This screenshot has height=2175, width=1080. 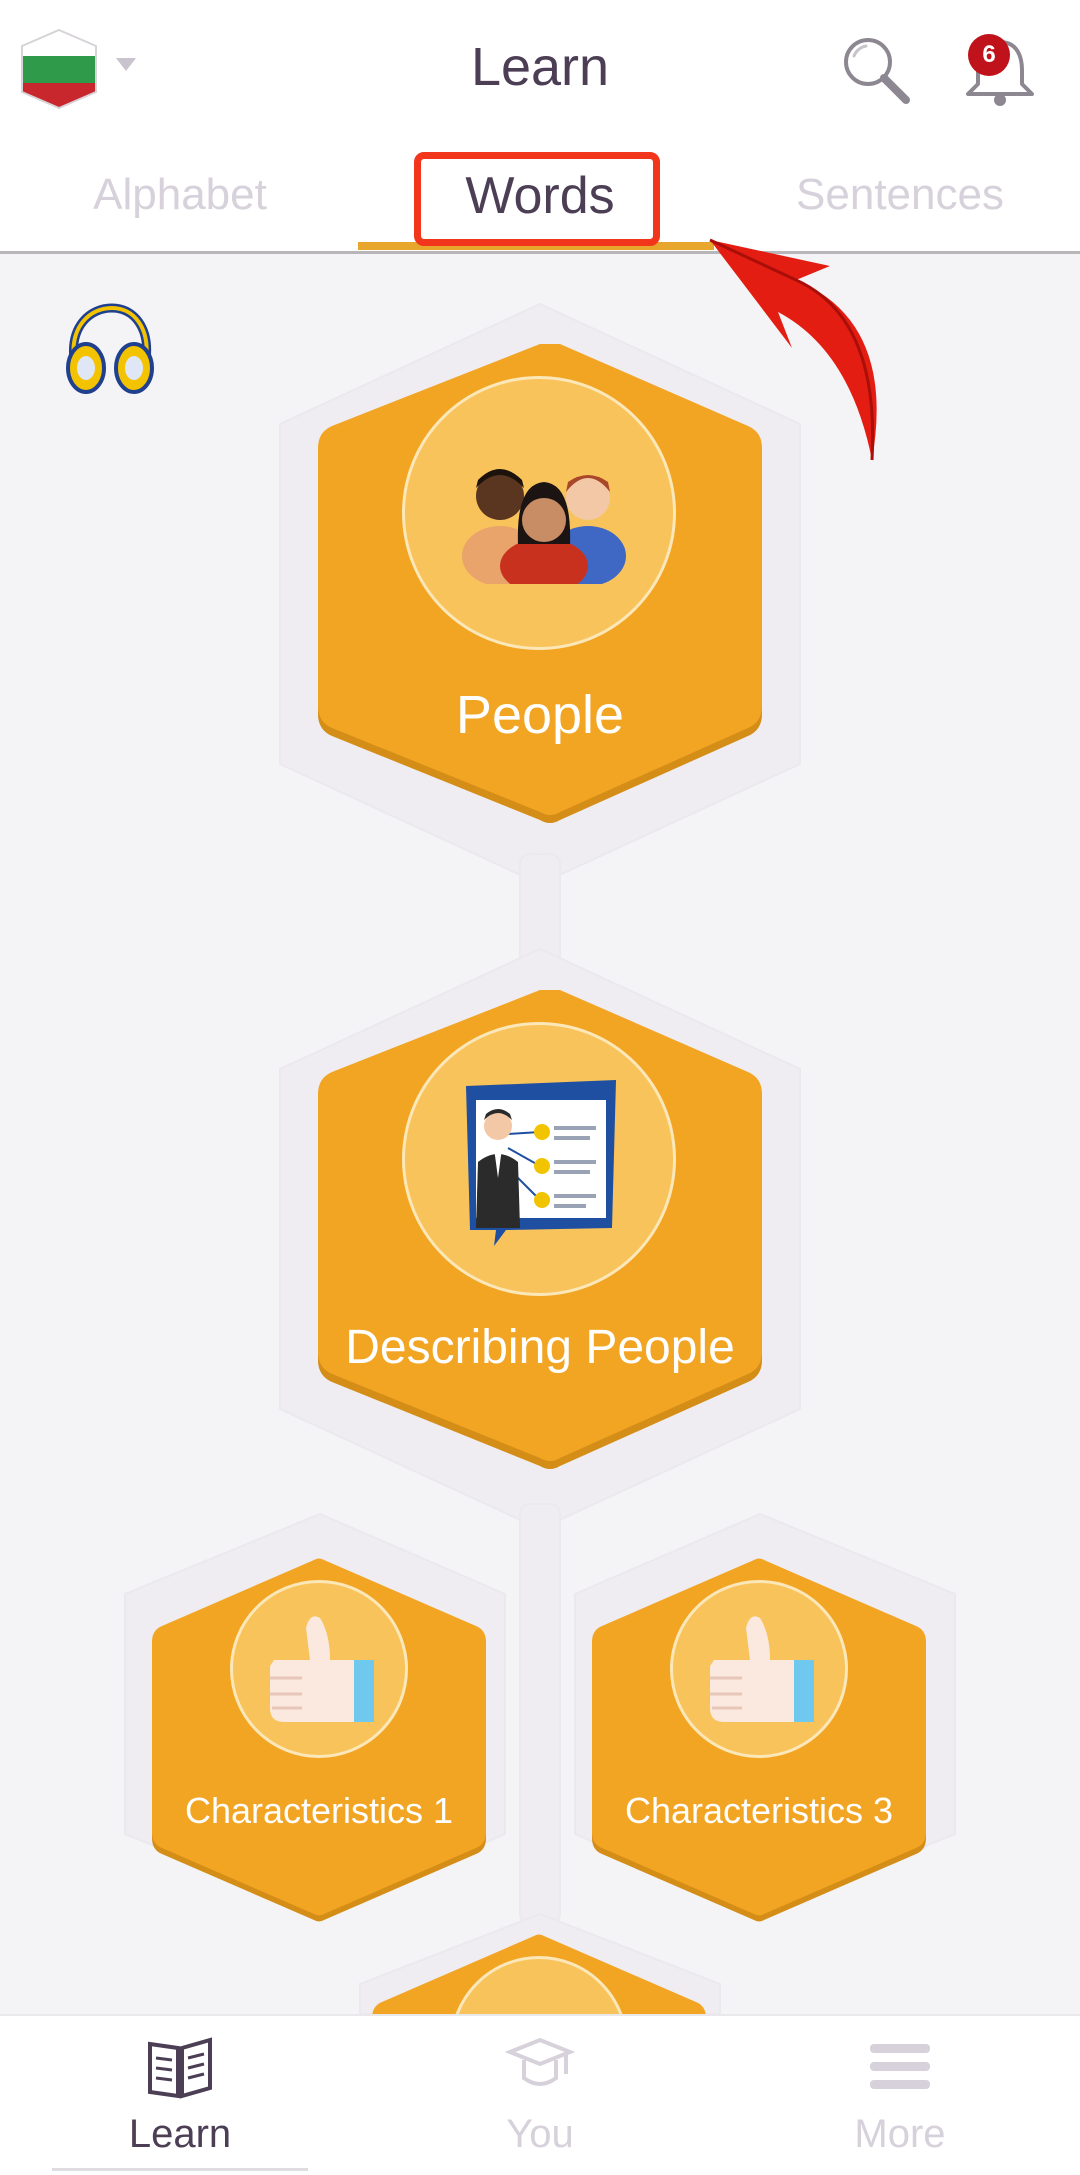 I want to click on nav-label: Learn, so click(x=180, y=2134).